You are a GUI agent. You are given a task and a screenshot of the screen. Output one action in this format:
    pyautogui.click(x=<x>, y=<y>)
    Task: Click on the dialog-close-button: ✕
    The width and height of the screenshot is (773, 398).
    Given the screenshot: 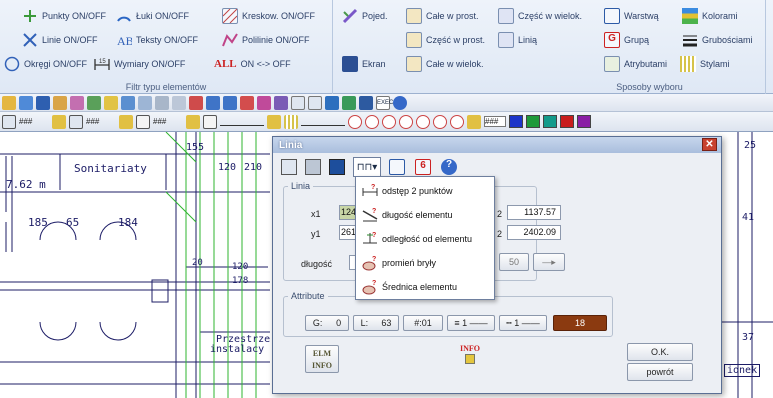 What is the action you would take?
    pyautogui.click(x=709, y=144)
    